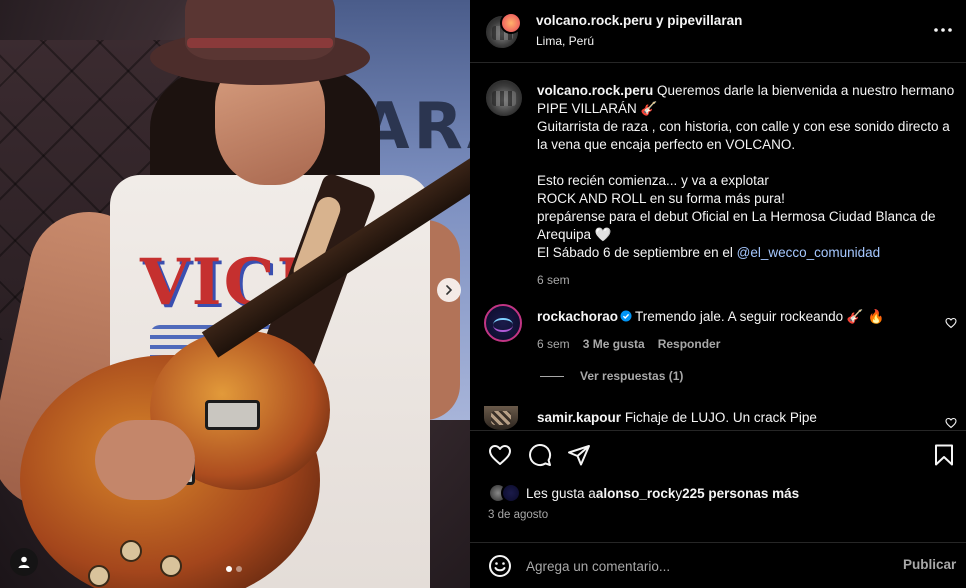 The width and height of the screenshot is (966, 588). I want to click on replies-divider-line, so click(552, 376).